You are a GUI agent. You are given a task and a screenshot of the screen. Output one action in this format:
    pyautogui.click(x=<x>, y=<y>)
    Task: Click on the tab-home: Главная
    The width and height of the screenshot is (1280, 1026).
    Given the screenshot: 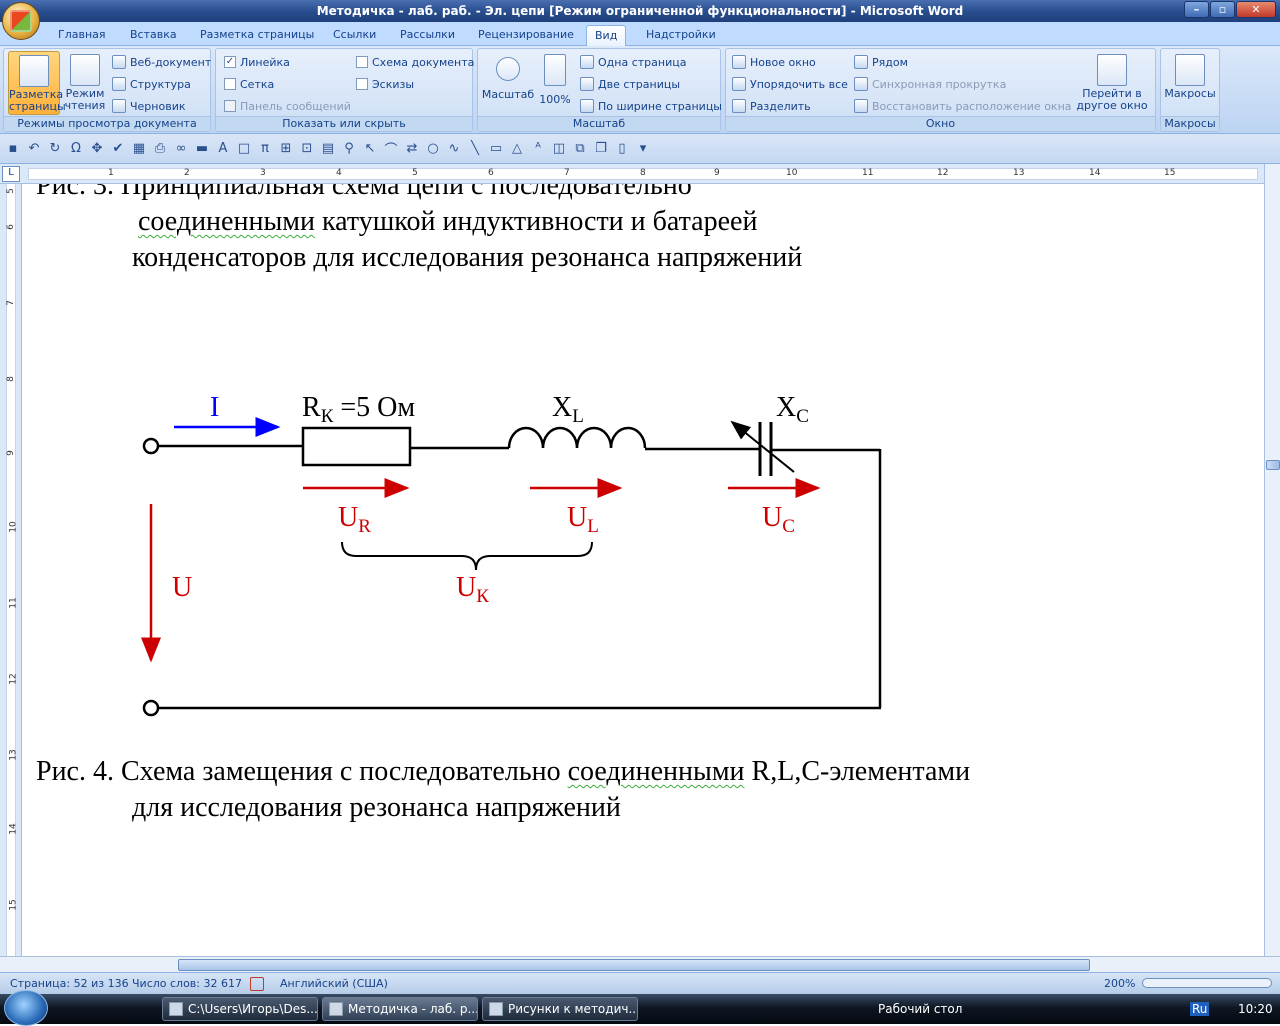 What is the action you would take?
    pyautogui.click(x=82, y=35)
    